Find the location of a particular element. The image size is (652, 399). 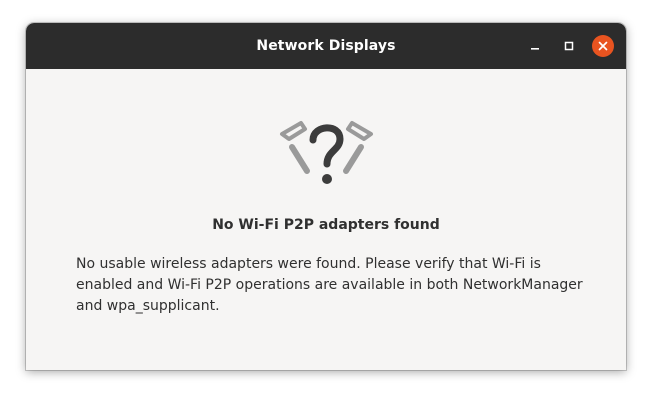

close-button is located at coordinates (603, 46).